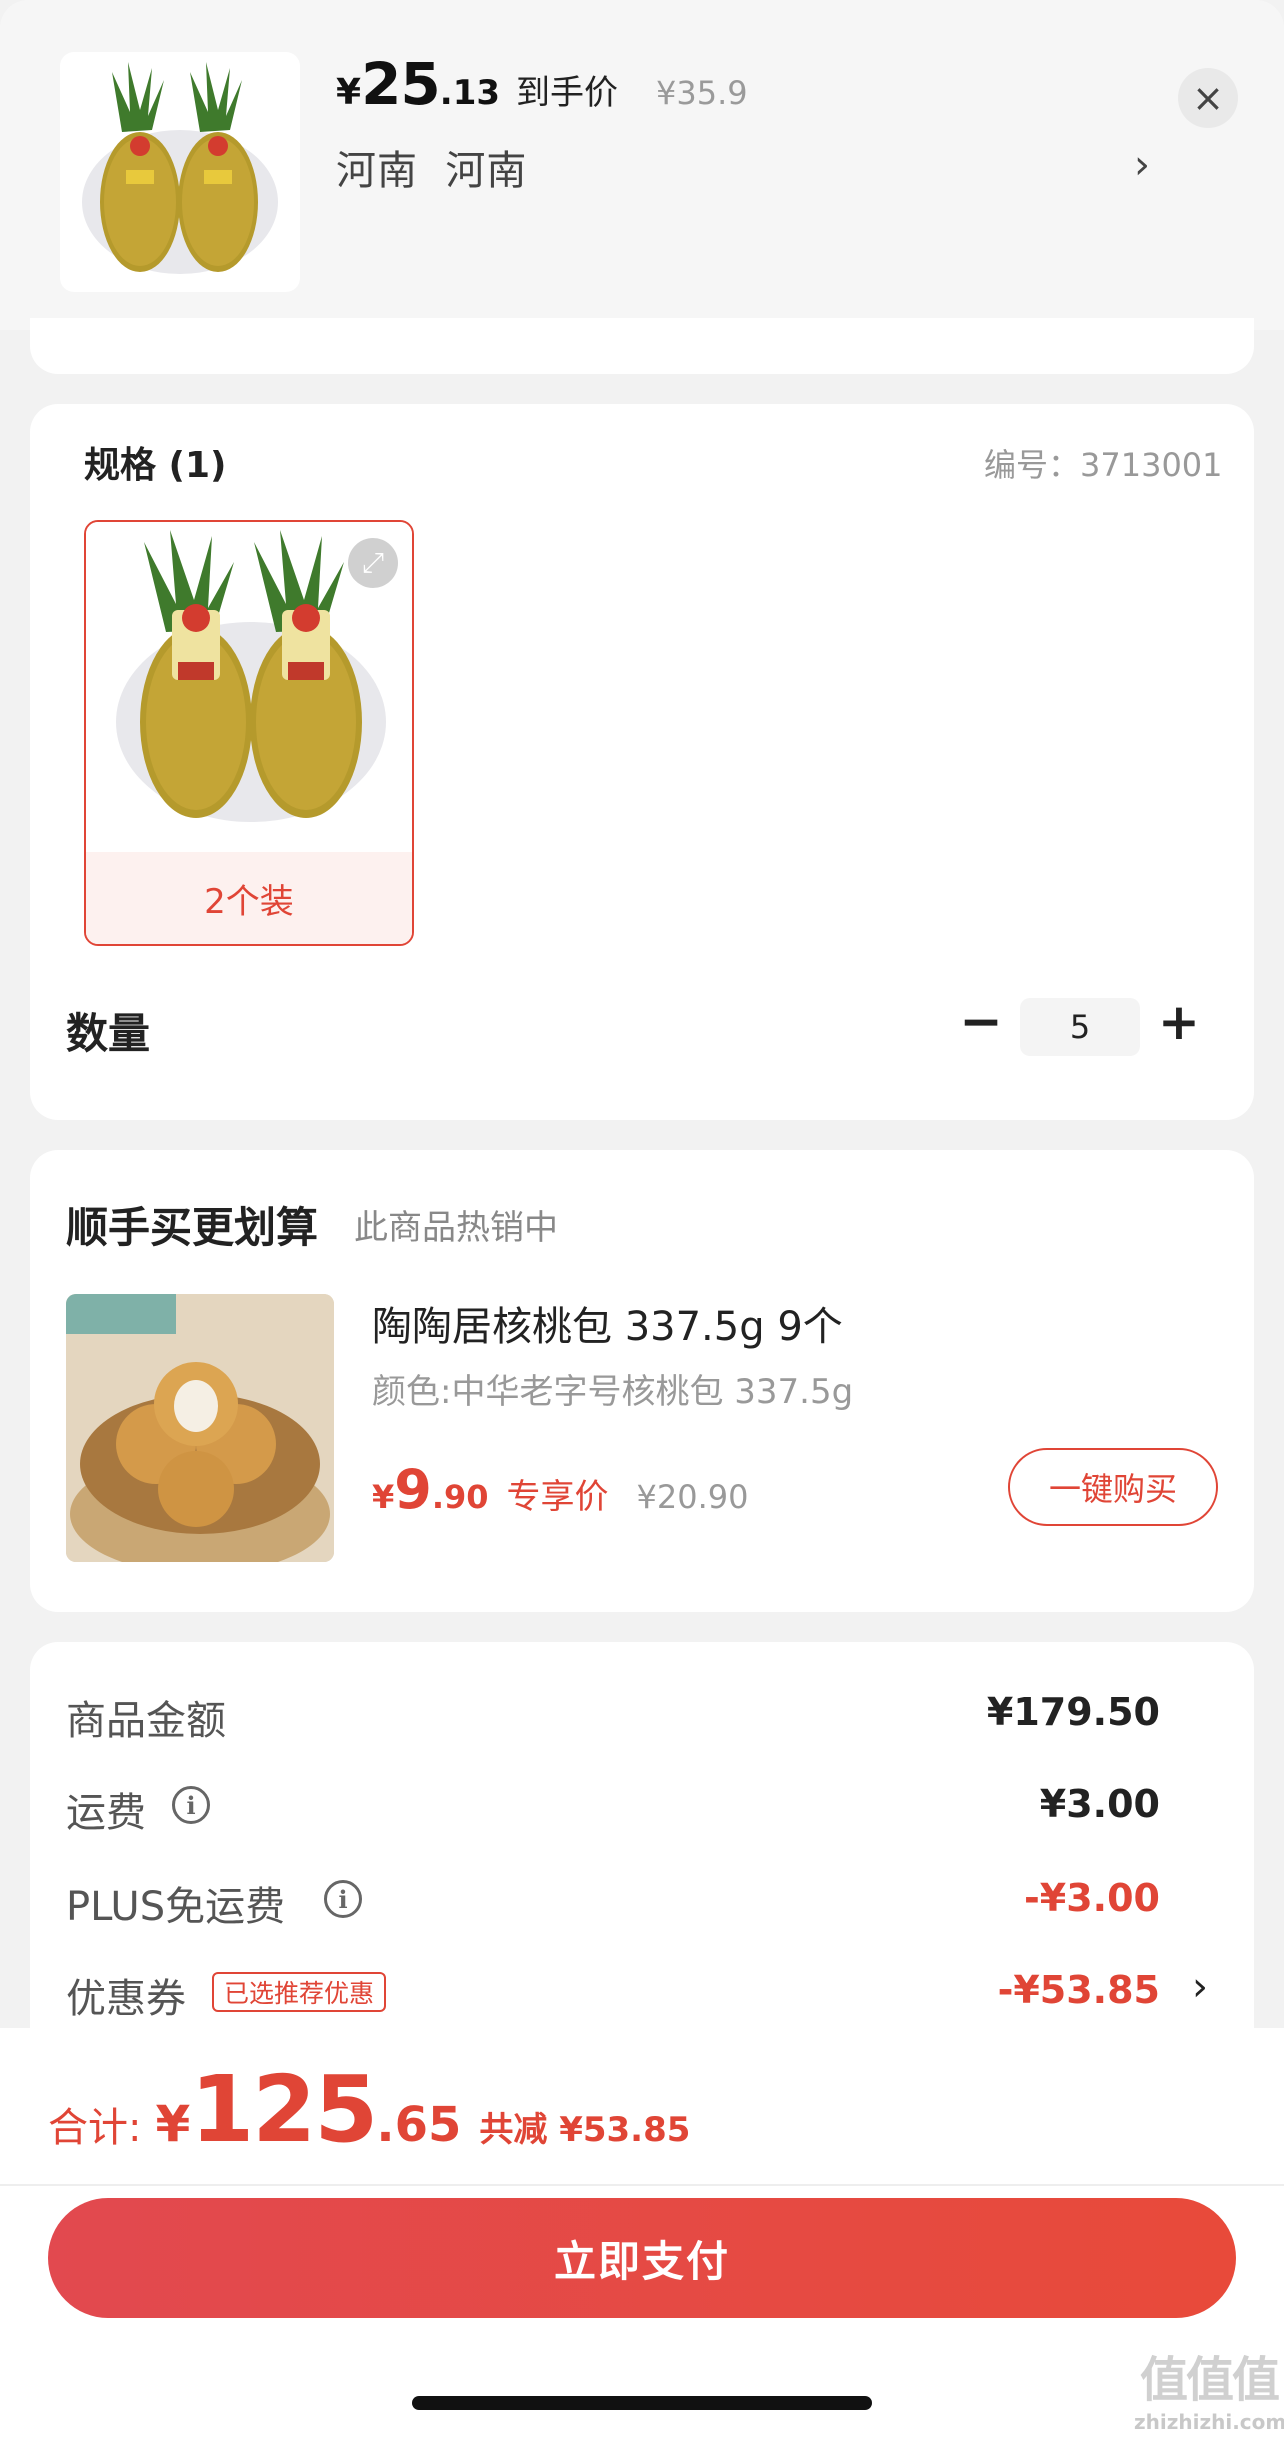 The image size is (1284, 2438). I want to click on quantity-input: 5, so click(1080, 1027).